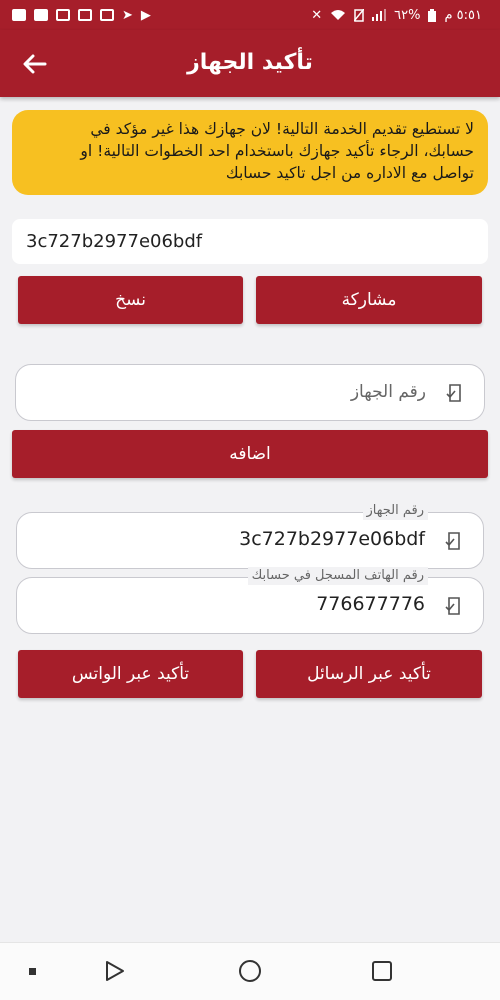 The image size is (500, 1000). What do you see at coordinates (32, 971) in the screenshot?
I see `menu-dot-icon` at bounding box center [32, 971].